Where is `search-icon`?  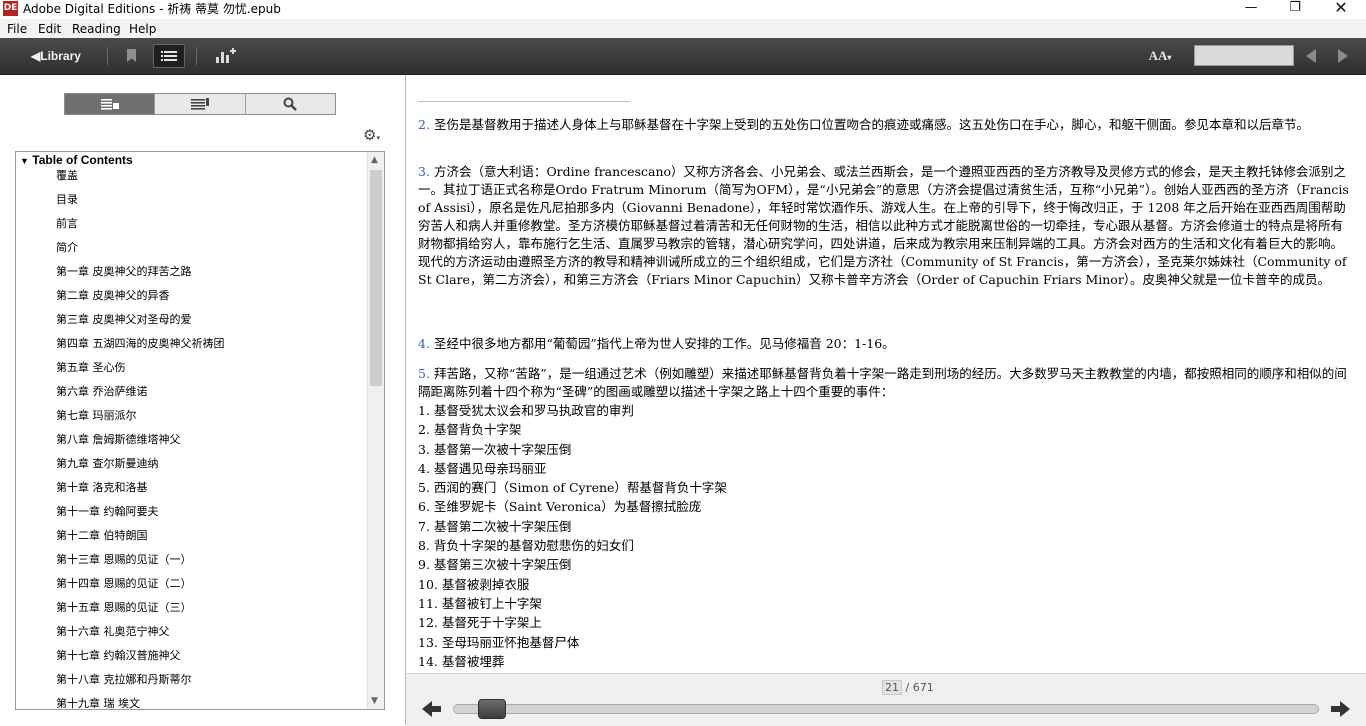 search-icon is located at coordinates (290, 104).